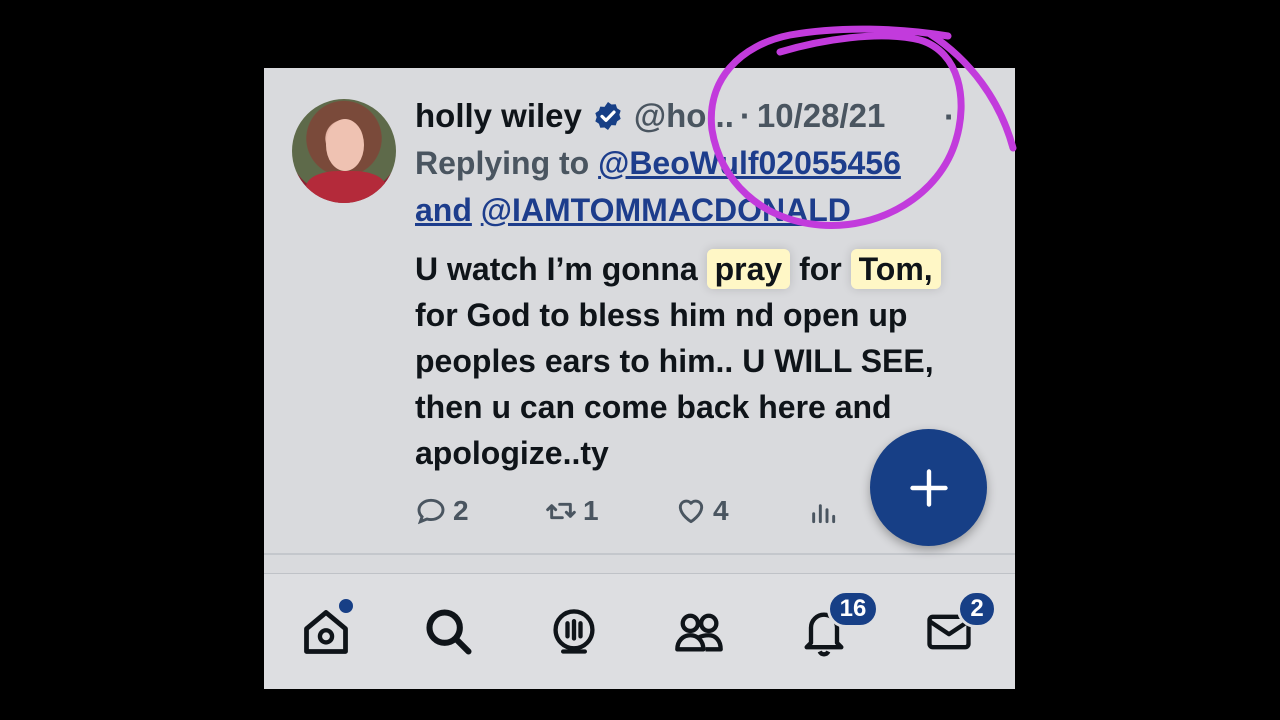  I want to click on tweet-date: 10/28/21, so click(821, 116).